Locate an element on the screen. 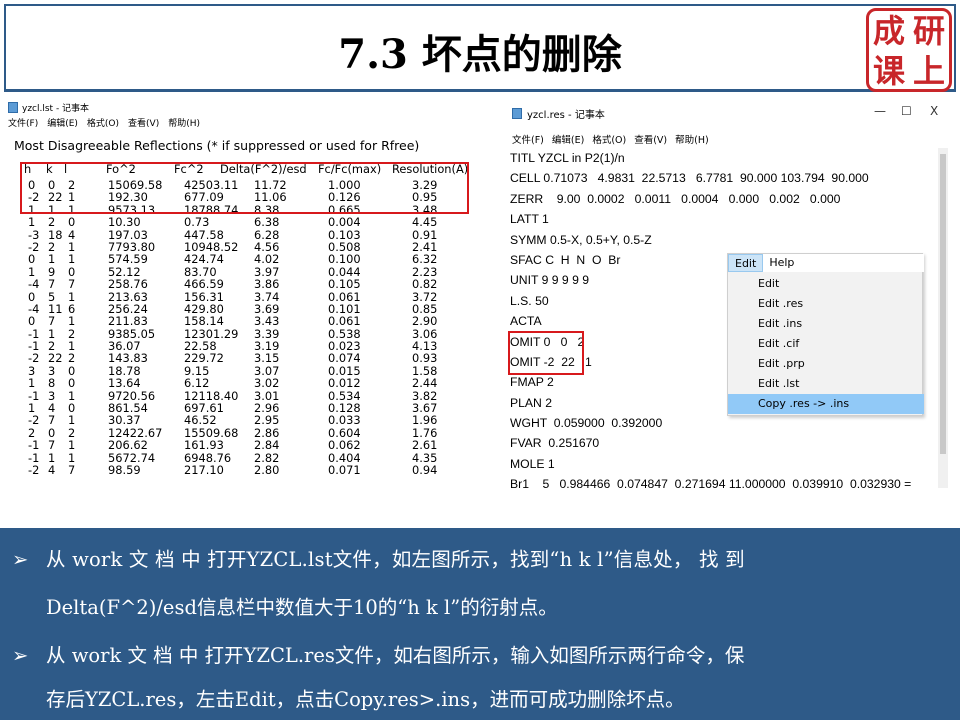  minimize-icon: — is located at coordinates (880, 111).